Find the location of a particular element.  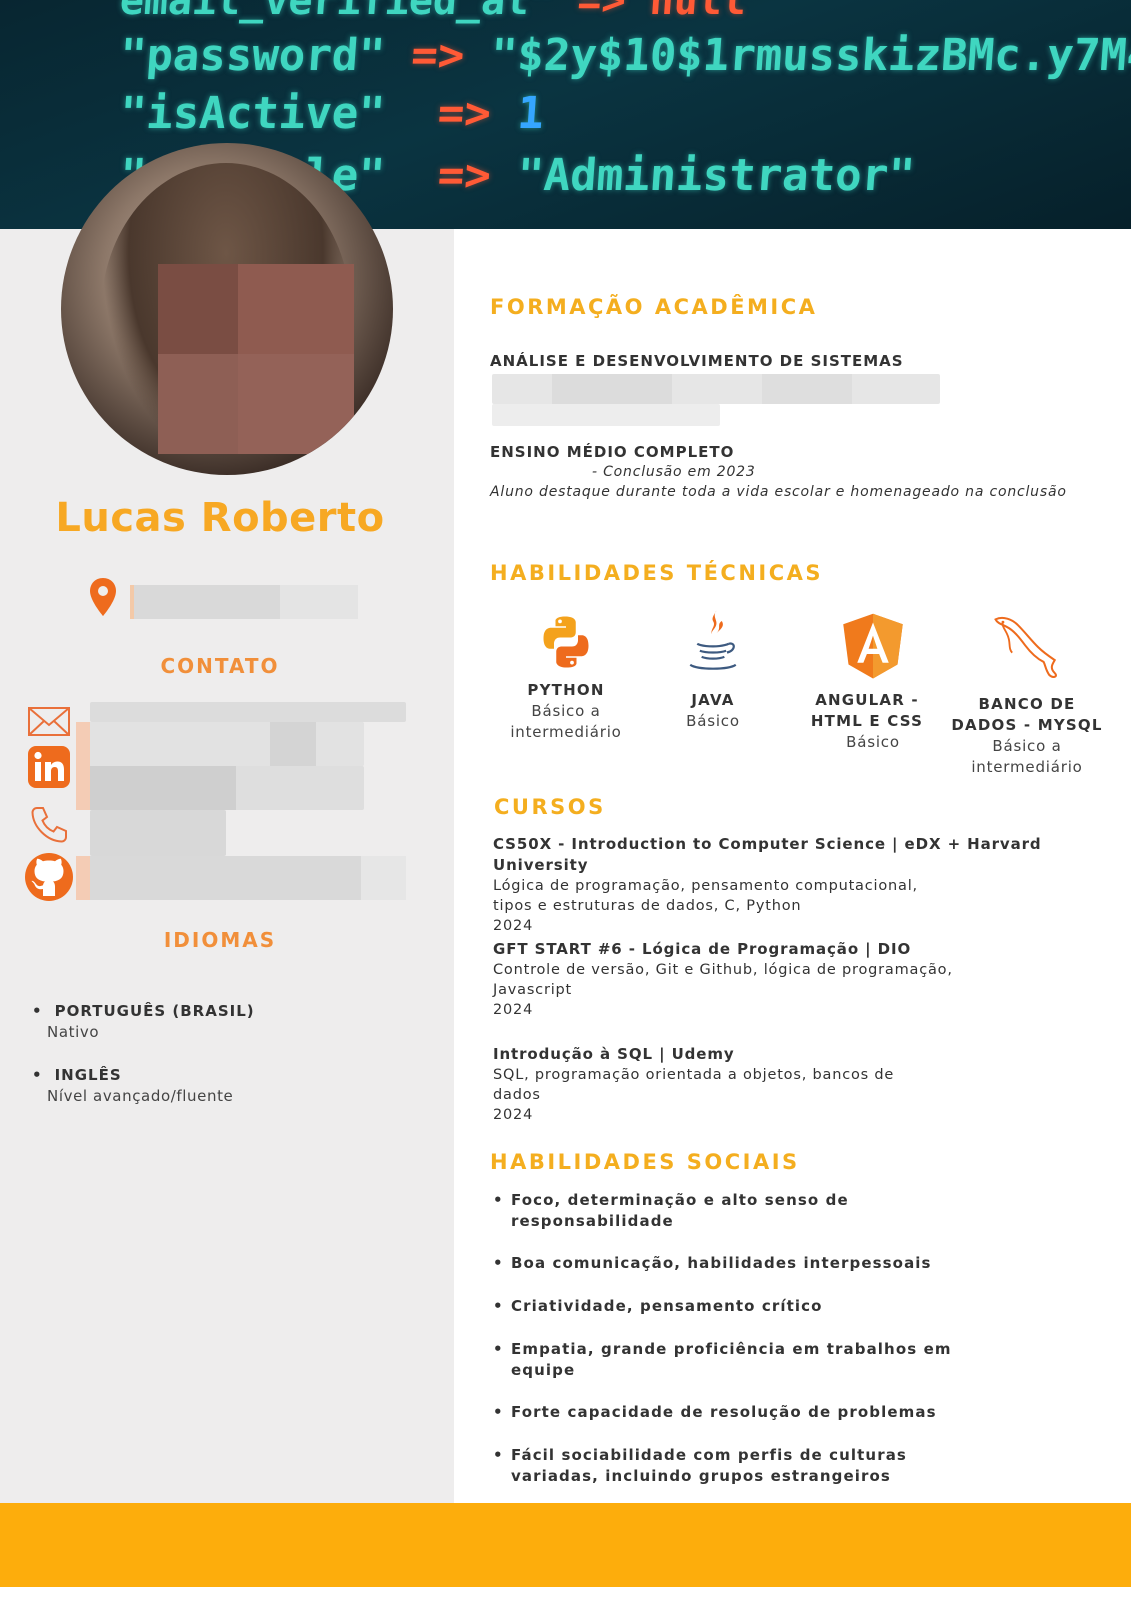

language-level: Nativo is located at coordinates (73, 1032).